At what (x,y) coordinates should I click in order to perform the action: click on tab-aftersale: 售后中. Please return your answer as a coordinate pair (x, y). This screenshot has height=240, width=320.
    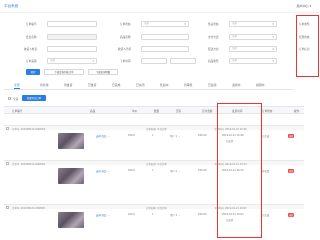
    Looking at the image, I should click on (164, 85).